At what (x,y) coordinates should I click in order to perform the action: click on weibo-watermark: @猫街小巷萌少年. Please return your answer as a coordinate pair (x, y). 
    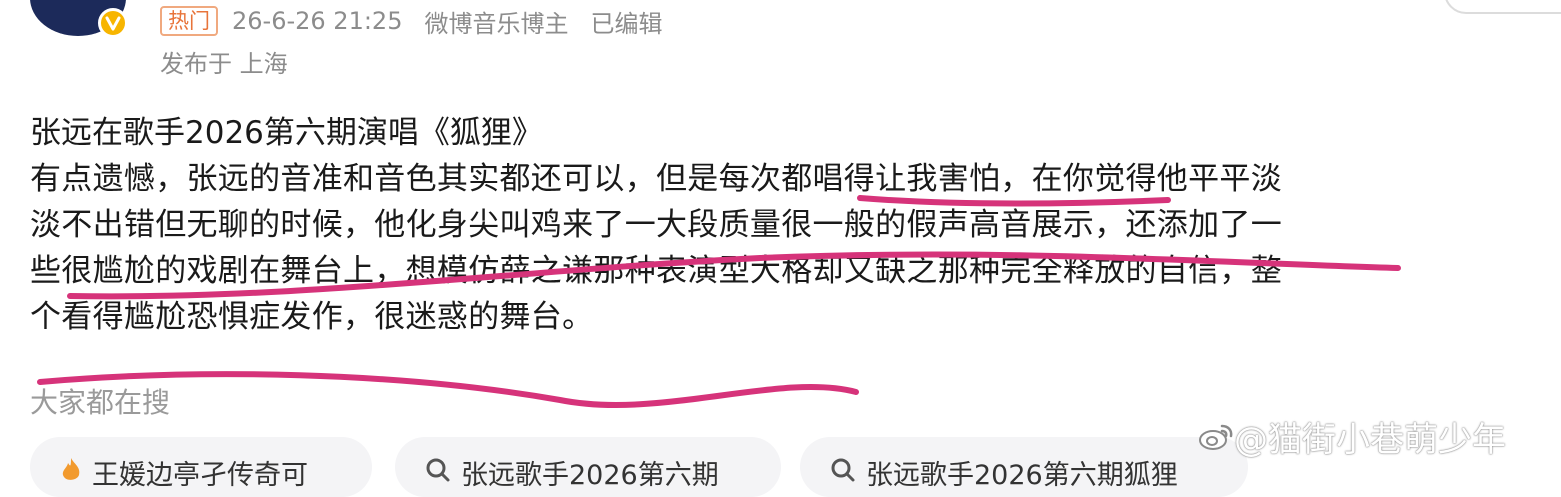
    Looking at the image, I should click on (1352, 436).